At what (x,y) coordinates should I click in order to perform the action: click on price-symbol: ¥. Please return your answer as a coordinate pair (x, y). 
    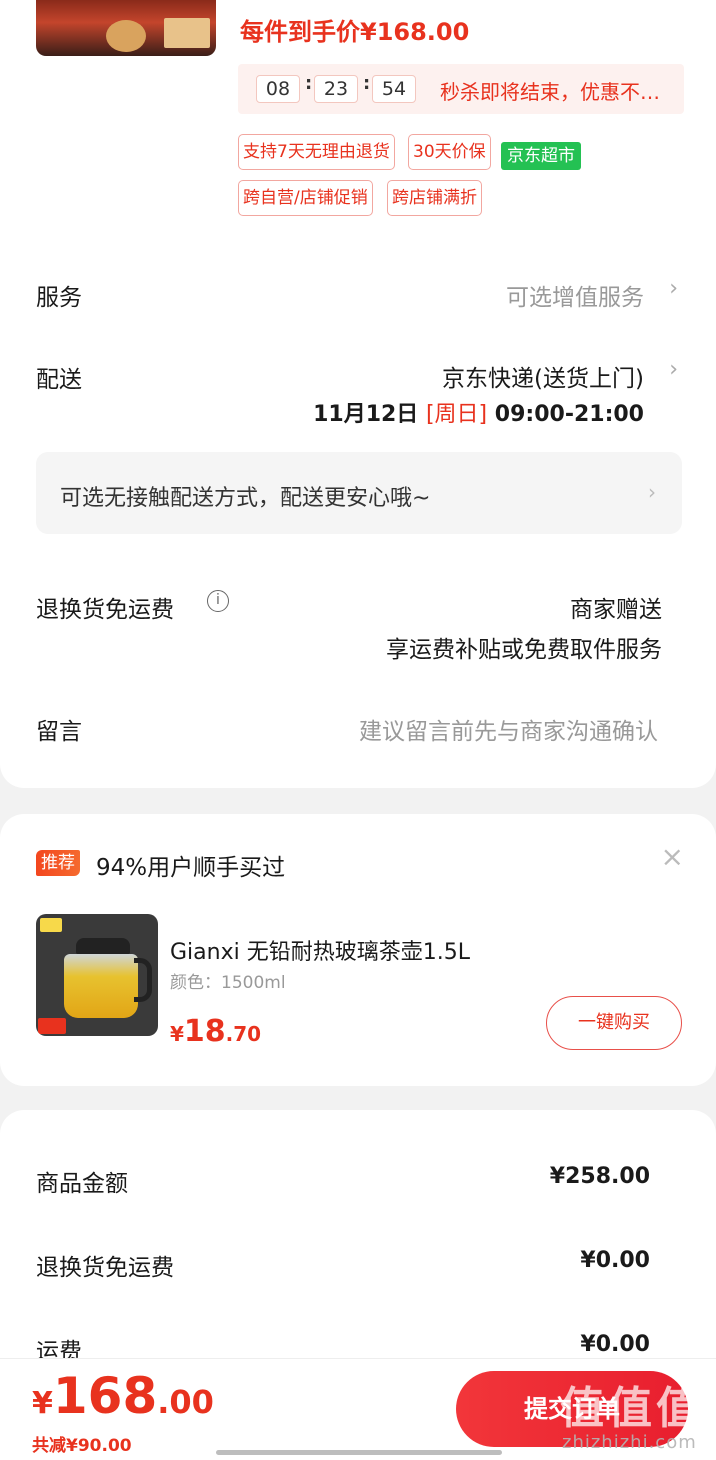
    Looking at the image, I should click on (177, 1034).